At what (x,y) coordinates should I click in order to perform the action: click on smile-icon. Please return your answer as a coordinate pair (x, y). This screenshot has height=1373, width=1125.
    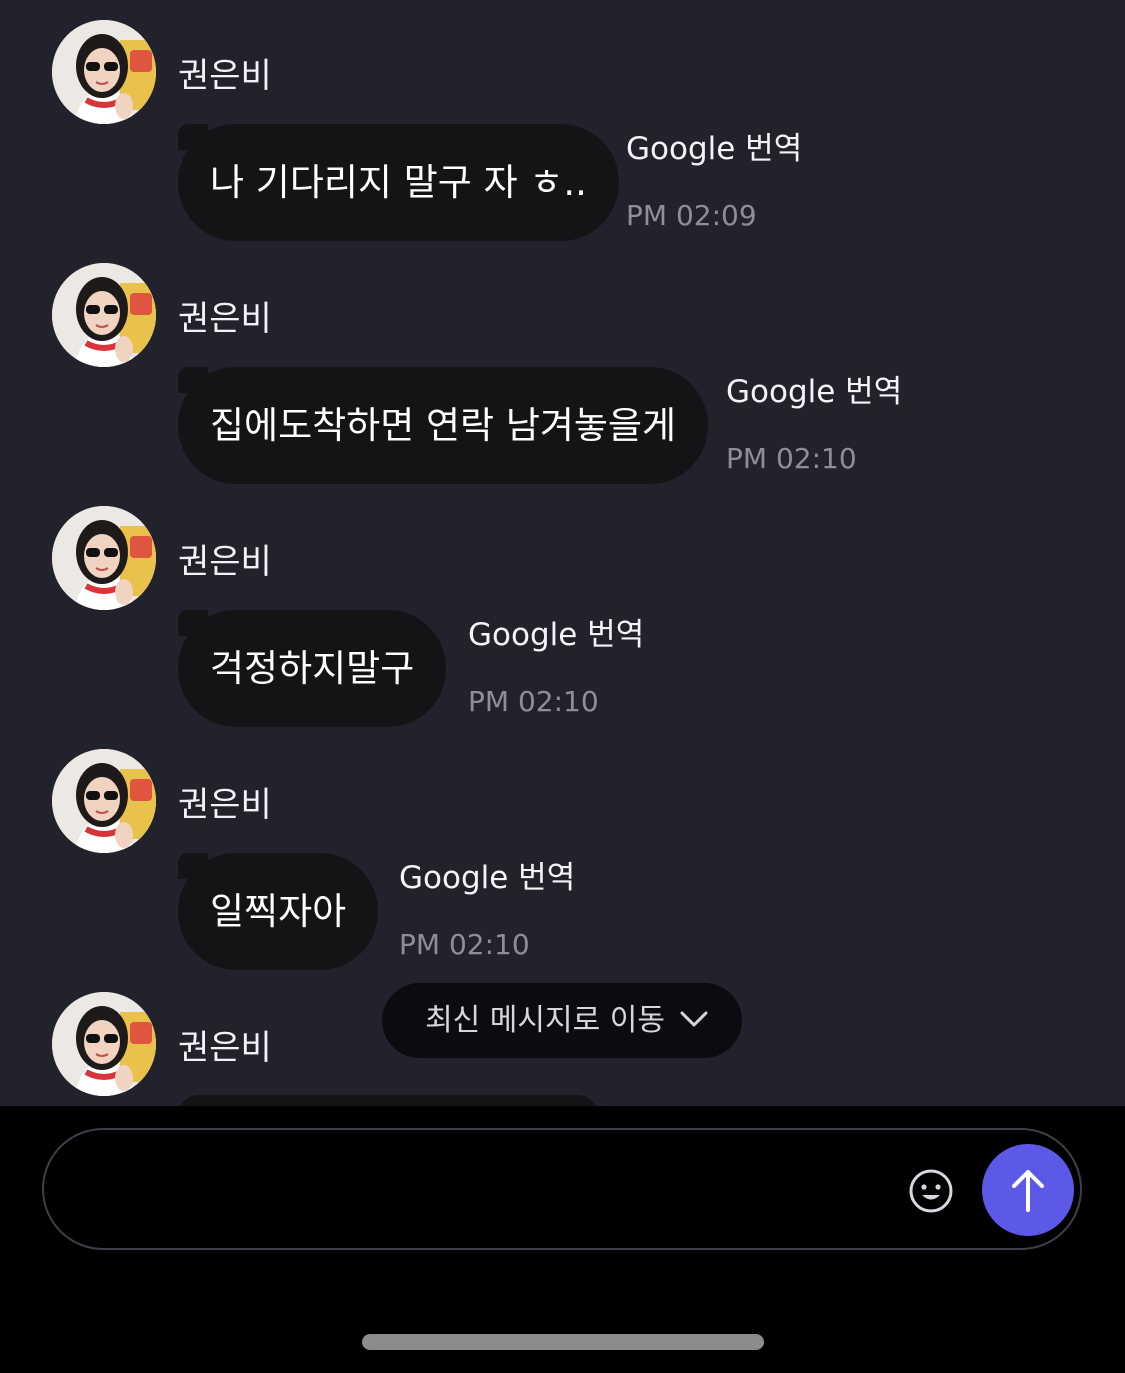
    Looking at the image, I should click on (931, 1191).